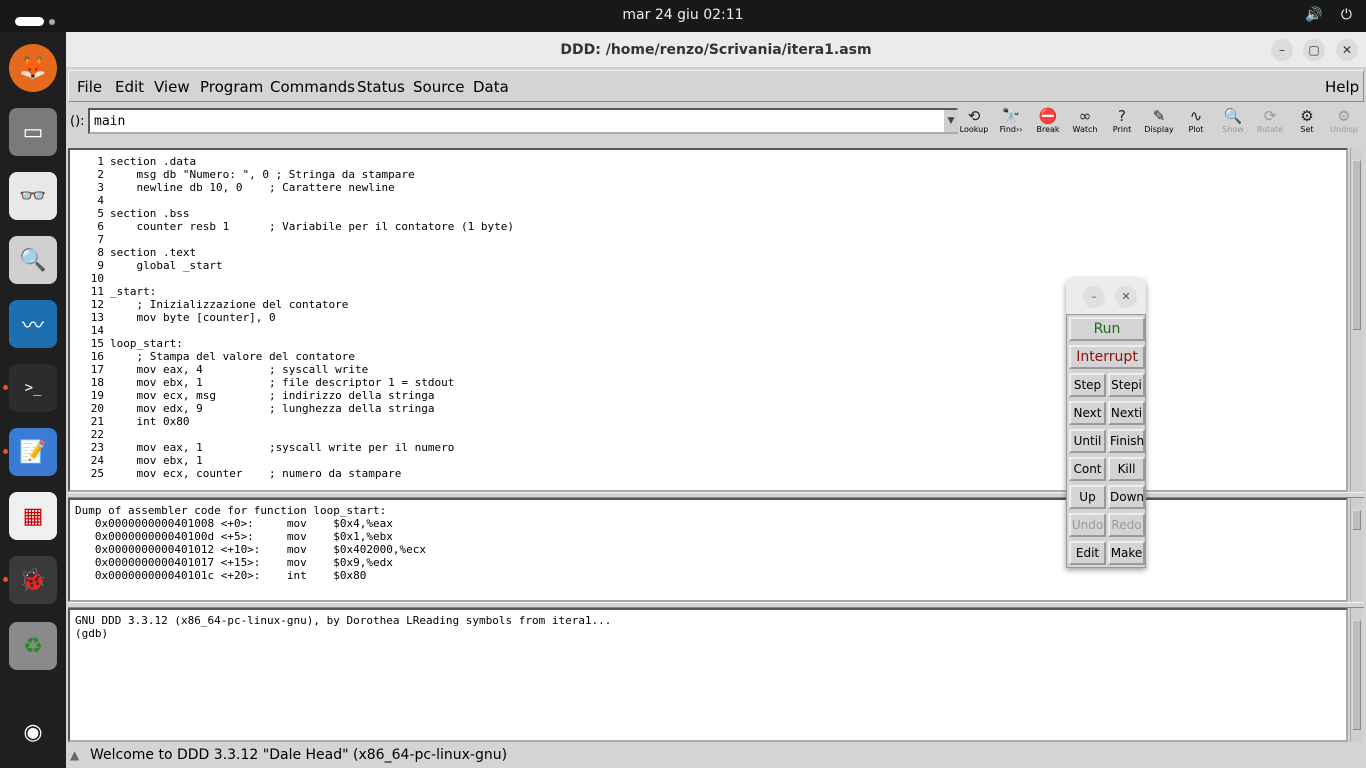 Image resolution: width=1366 pixels, height=768 pixels. Describe the element at coordinates (708, 304) in the screenshot. I see `source-line: 12 ; Inizializzazione del contatore` at that location.